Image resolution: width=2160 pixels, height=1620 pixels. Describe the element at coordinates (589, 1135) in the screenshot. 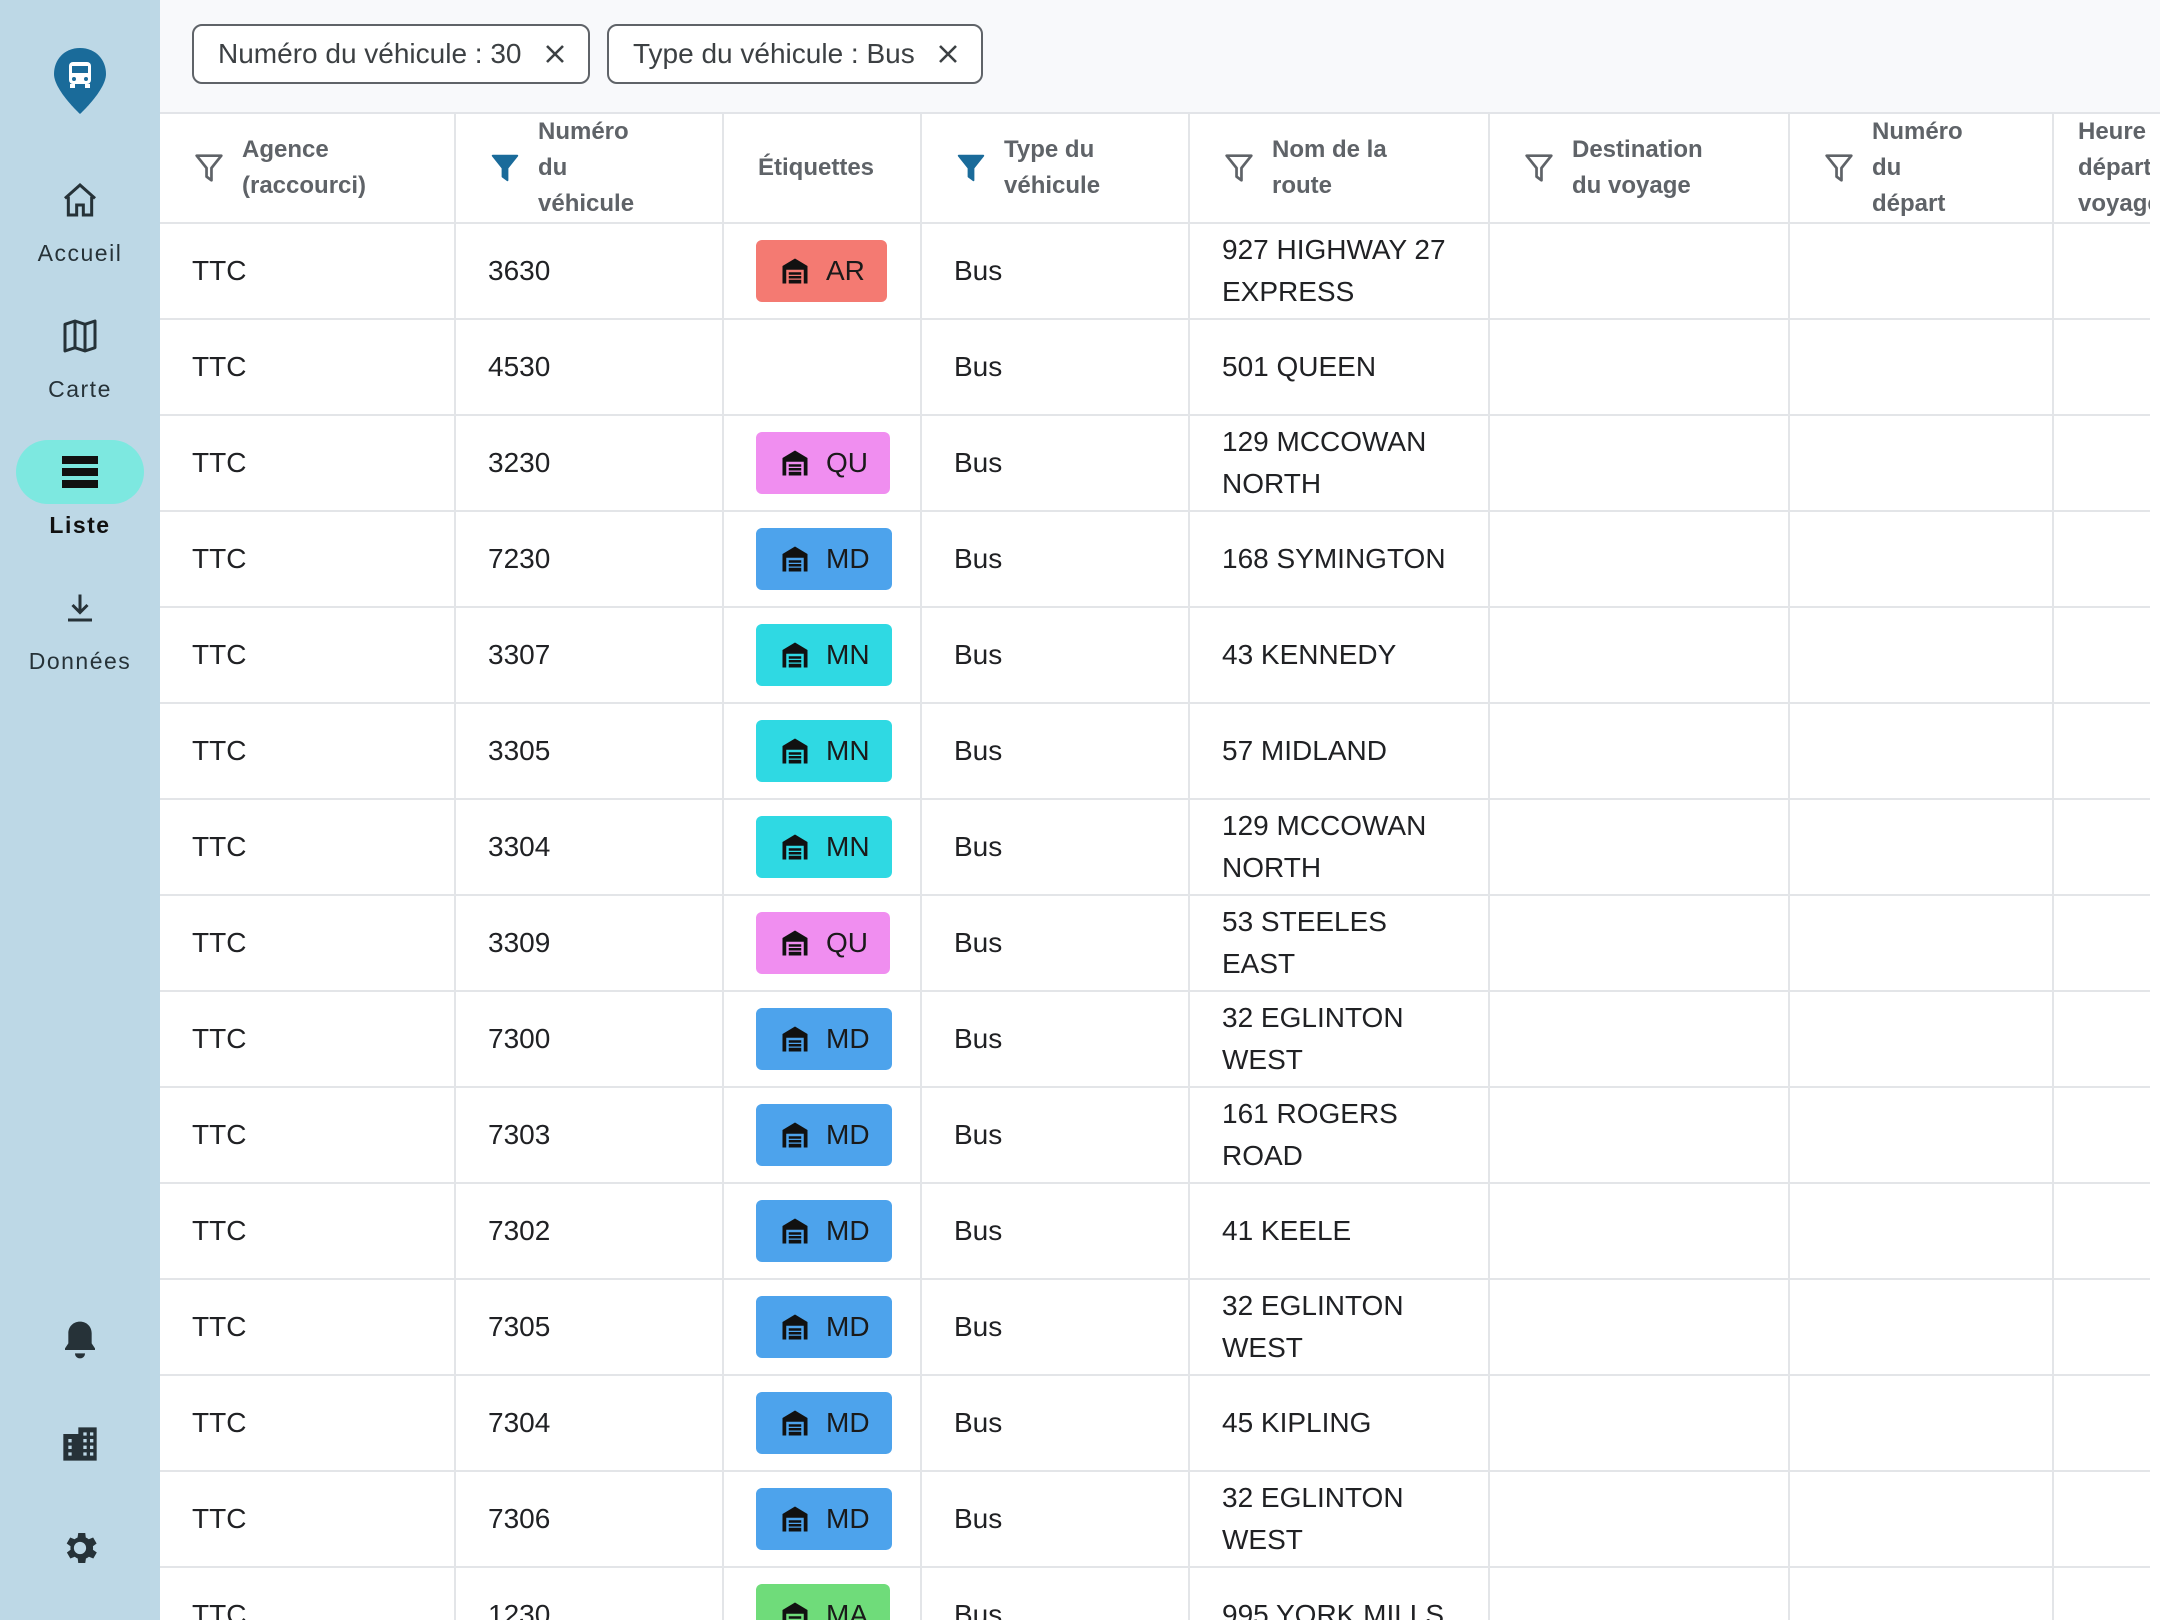

I see `vehicle-number-cell: 7303` at that location.